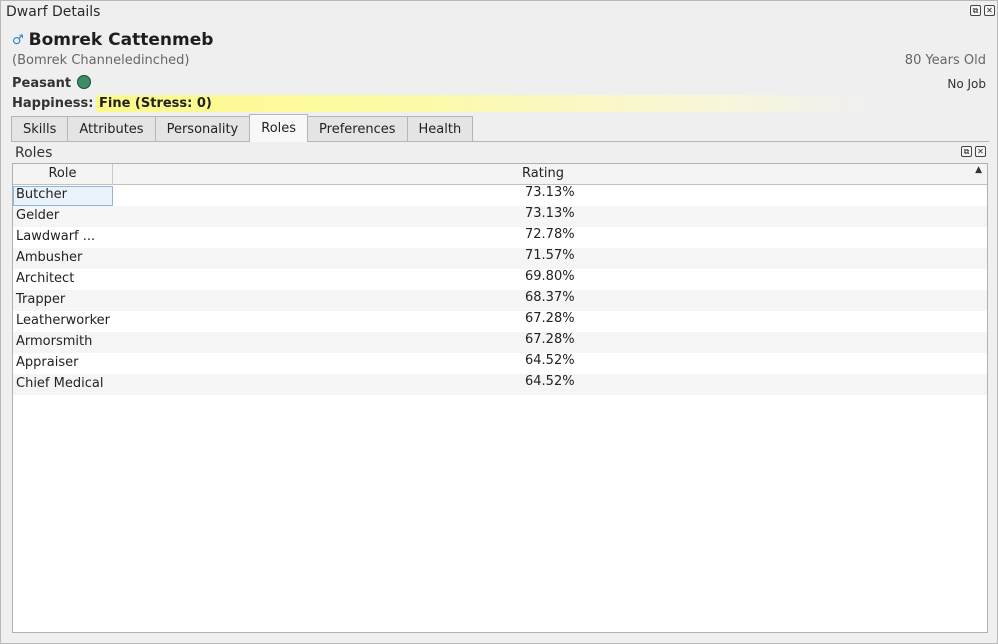 The image size is (998, 644). Describe the element at coordinates (550, 234) in the screenshot. I see `role-rating: 72.78%` at that location.